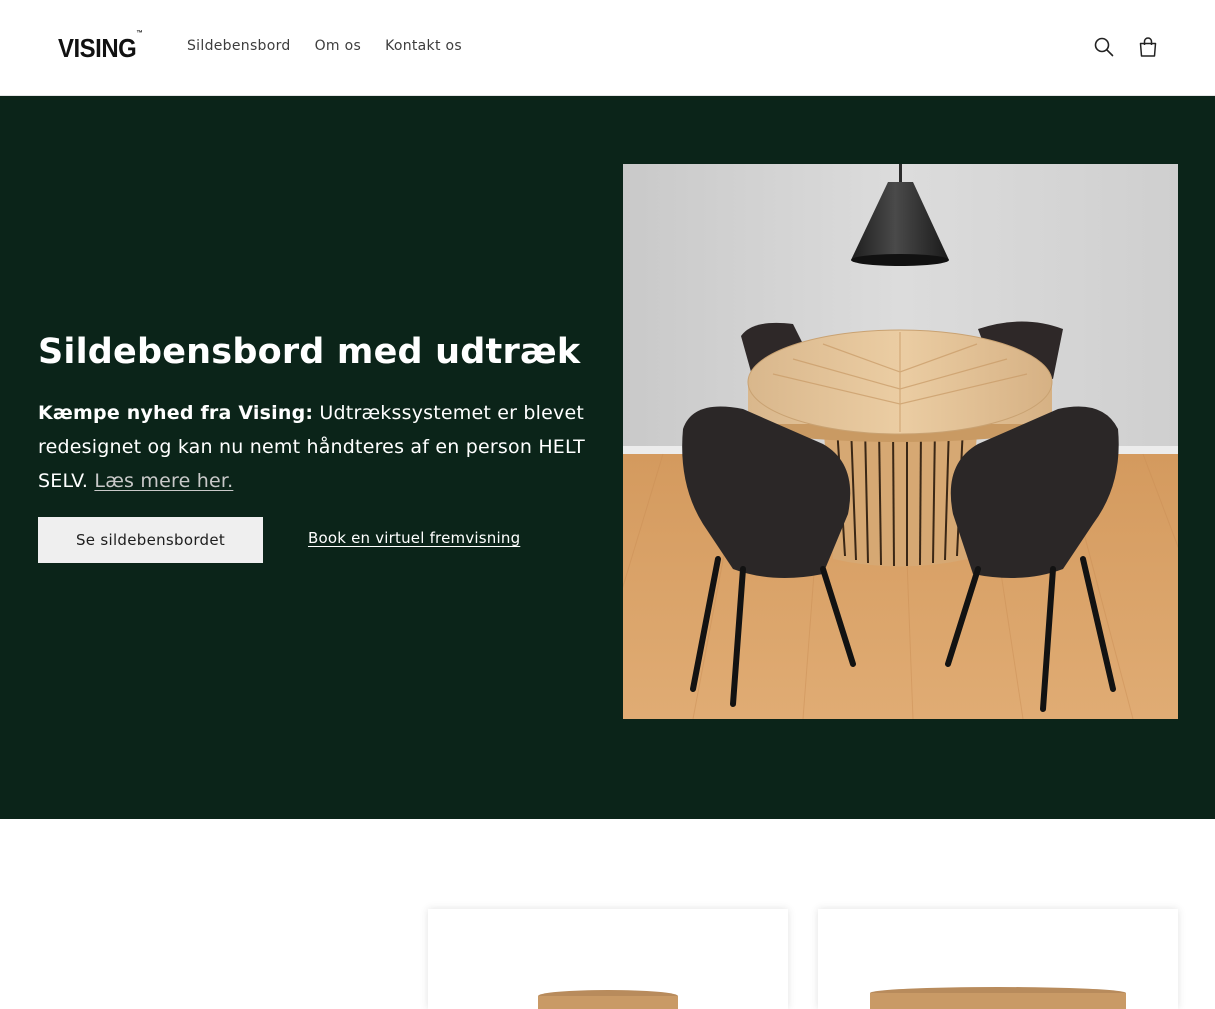  I want to click on read-more-link: Læs mere her., so click(163, 481).